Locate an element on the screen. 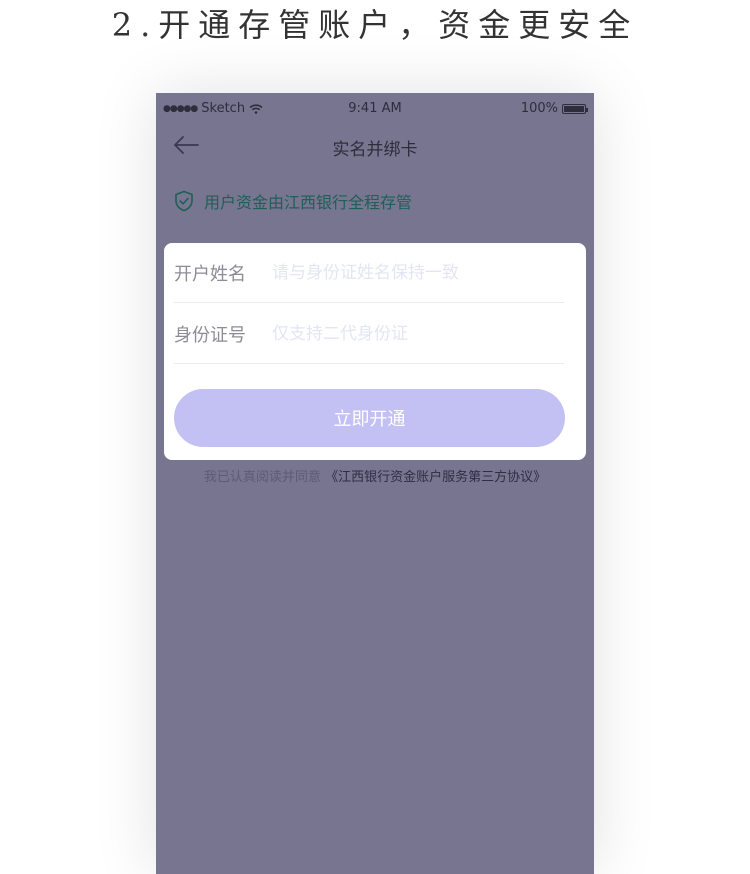 The height and width of the screenshot is (874, 750). id-label: 身份证号 is located at coordinates (210, 335).